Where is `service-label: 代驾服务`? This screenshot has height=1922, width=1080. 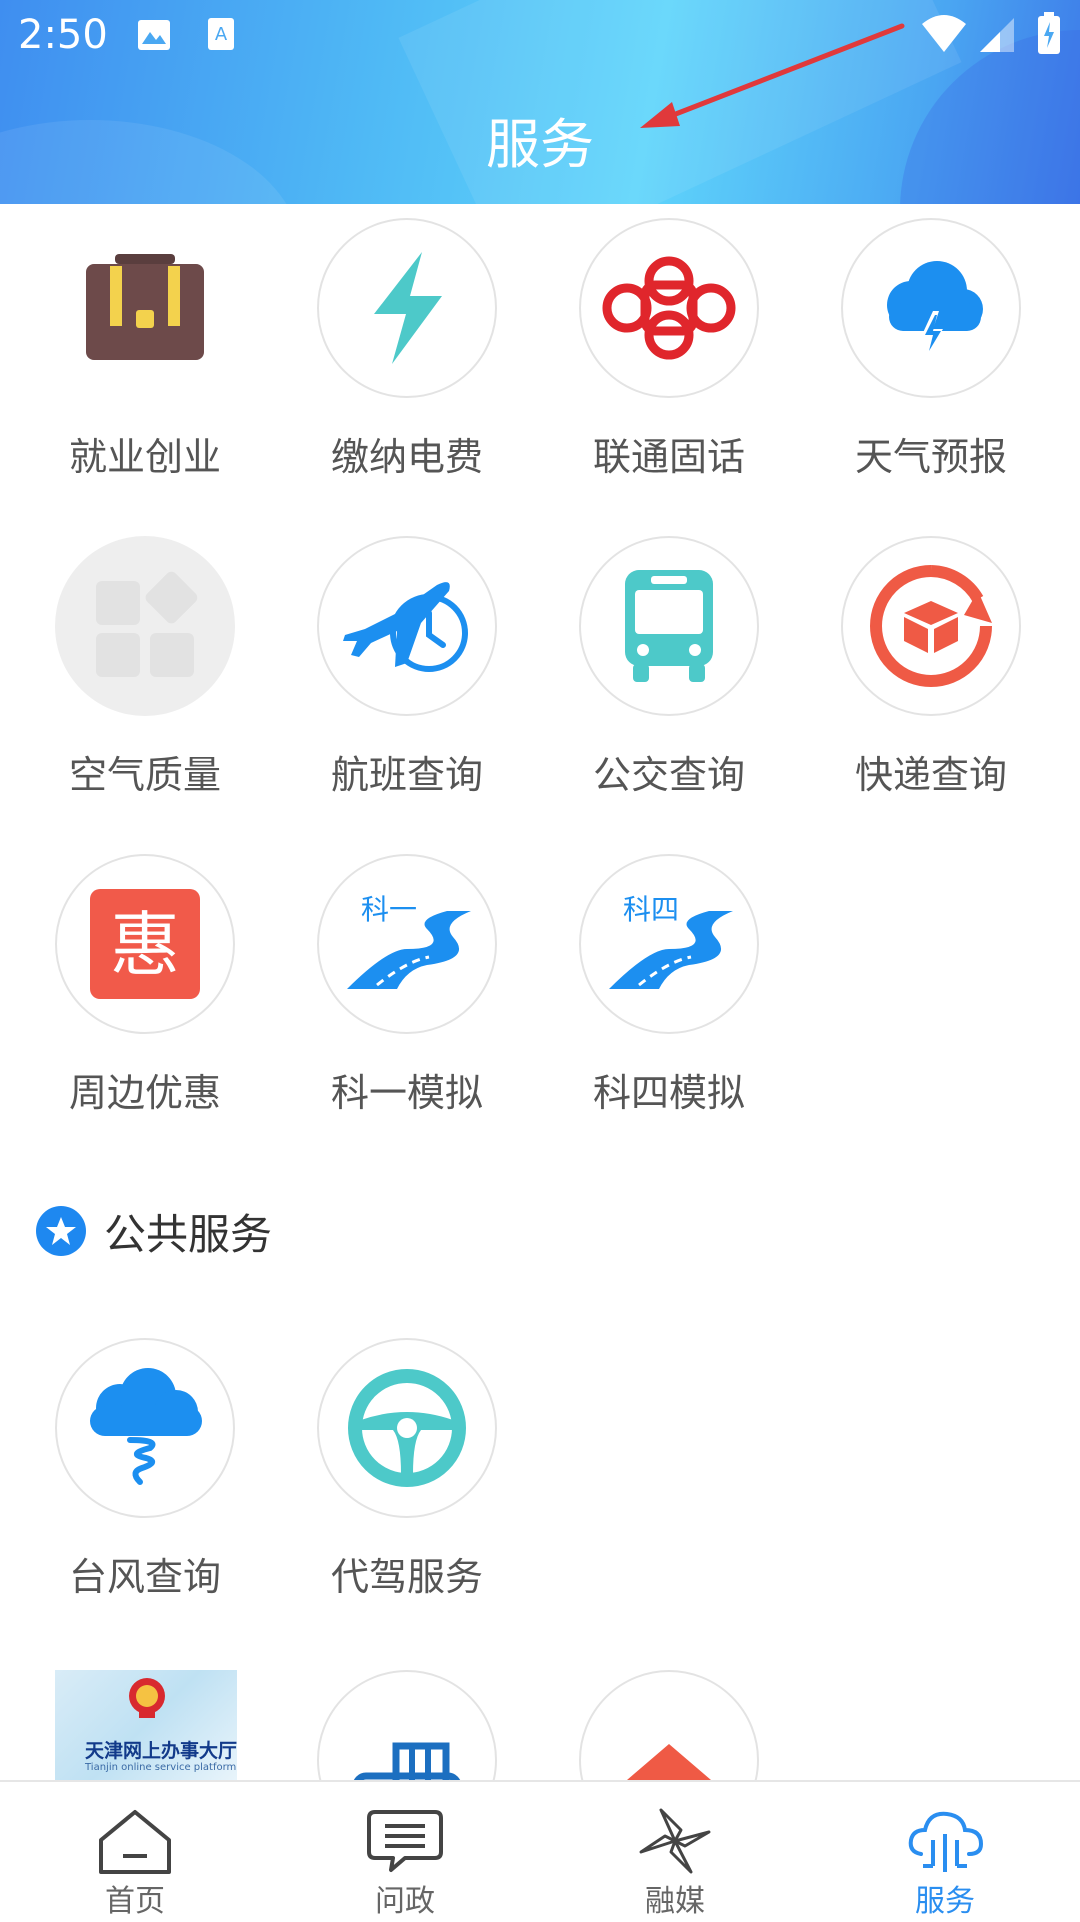
service-label: 代驾服务 is located at coordinates (406, 1577).